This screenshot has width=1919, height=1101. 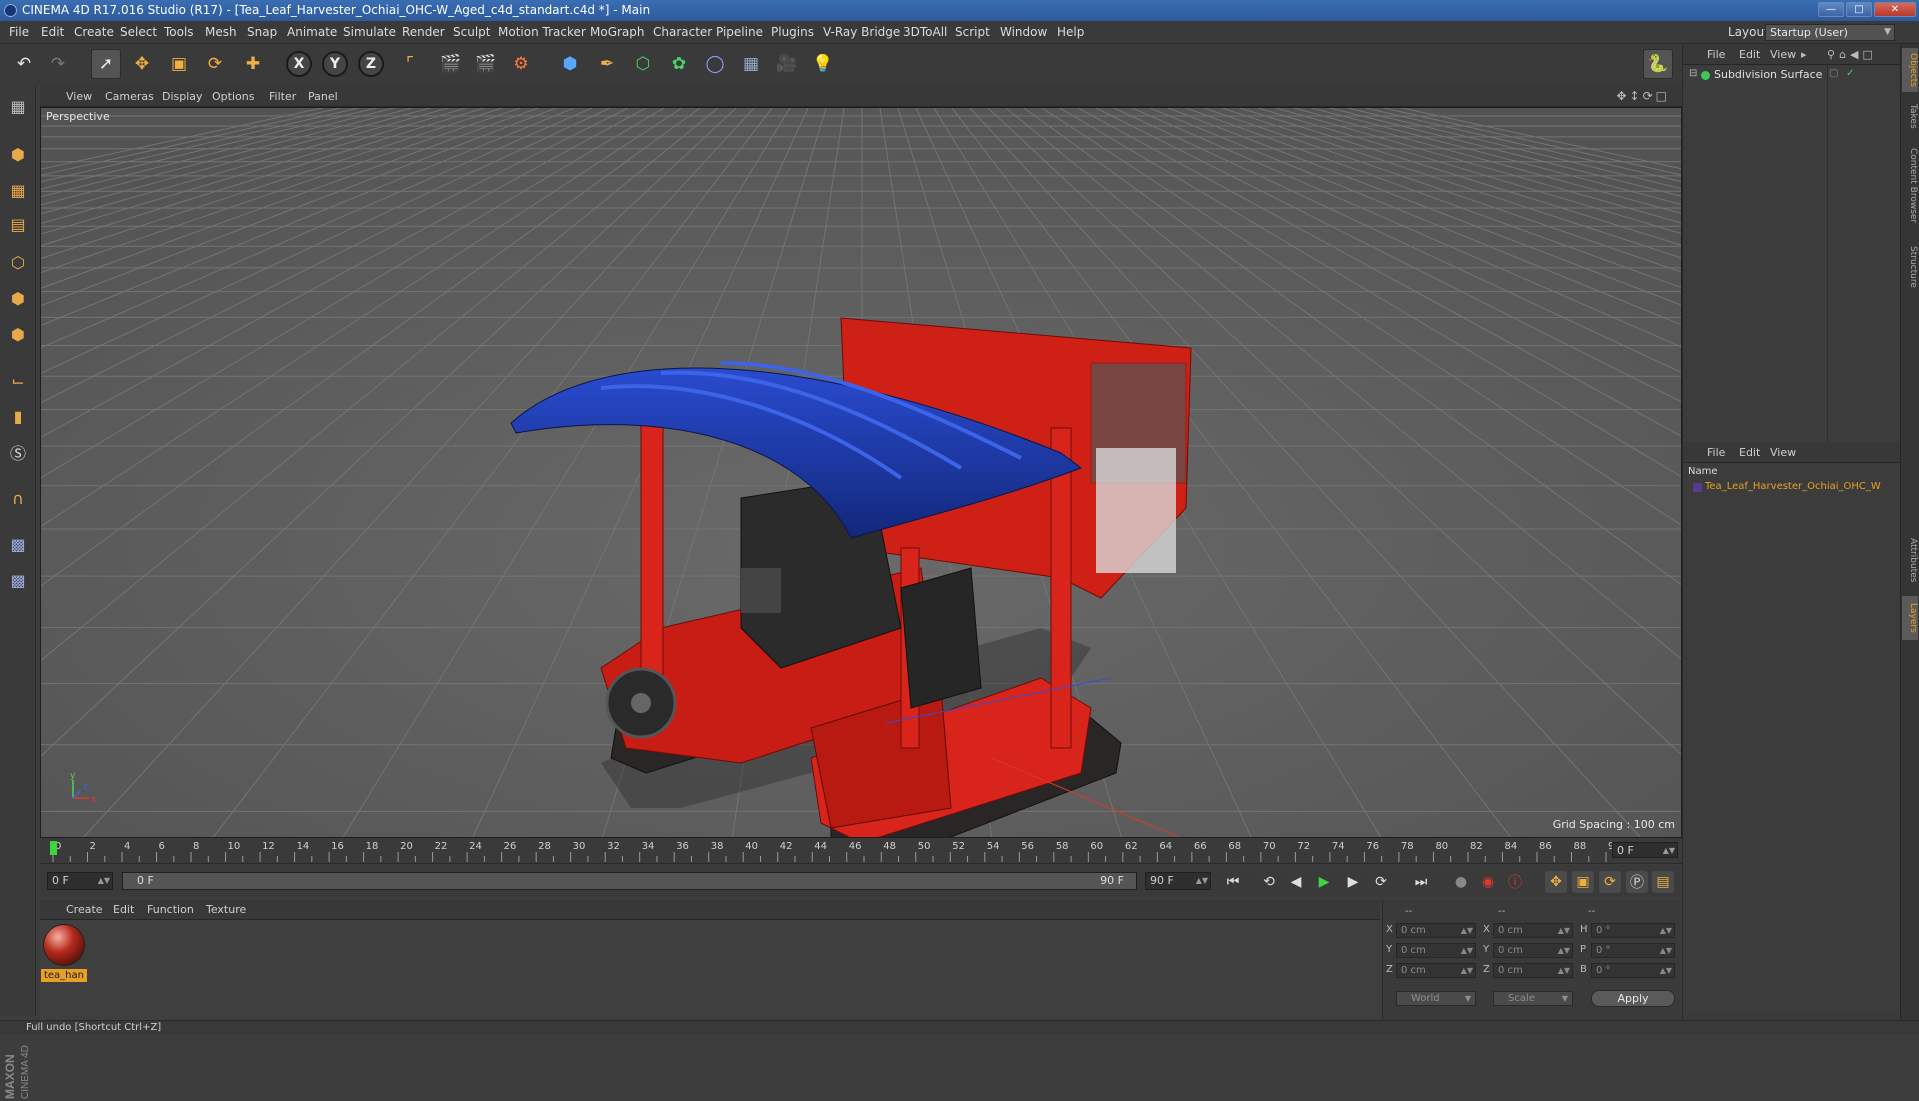 What do you see at coordinates (79, 96) in the screenshot?
I see `viewport-menu-view: View` at bounding box center [79, 96].